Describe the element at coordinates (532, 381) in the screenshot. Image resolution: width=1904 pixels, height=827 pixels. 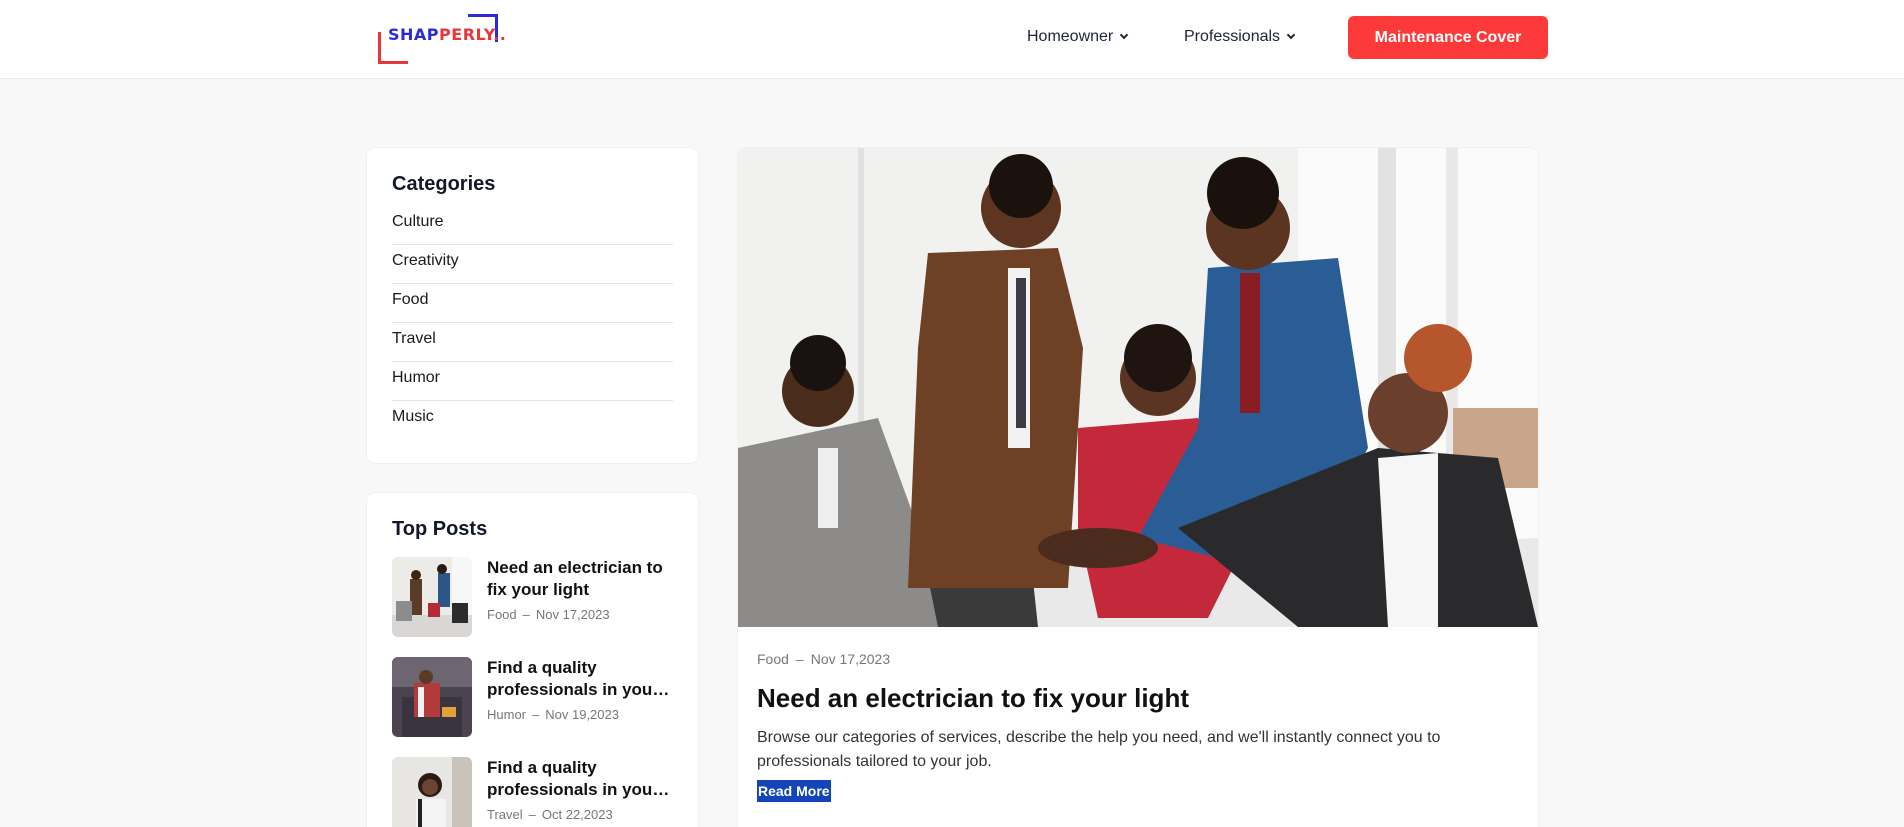
I see `category-humor: Humor` at that location.